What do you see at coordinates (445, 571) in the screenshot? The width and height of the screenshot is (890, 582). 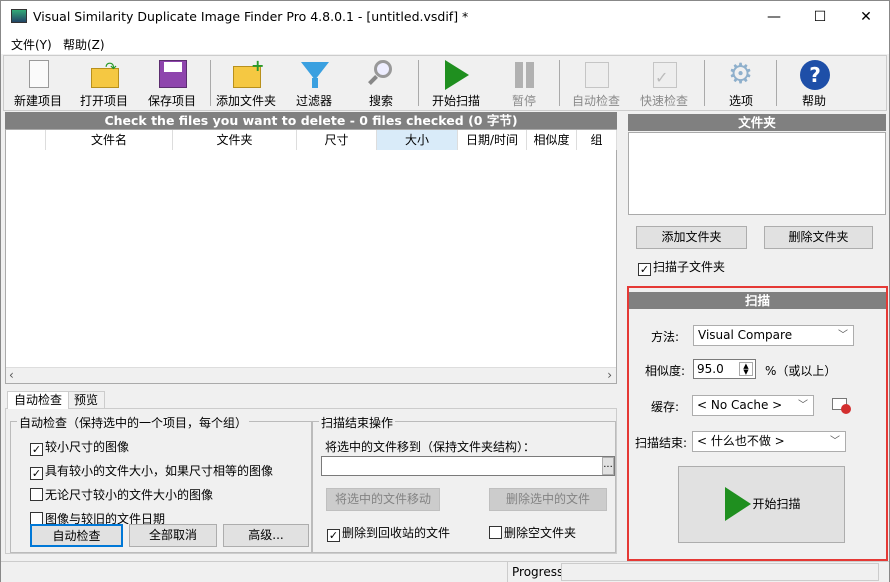 I see `status-bar: Progress` at bounding box center [445, 571].